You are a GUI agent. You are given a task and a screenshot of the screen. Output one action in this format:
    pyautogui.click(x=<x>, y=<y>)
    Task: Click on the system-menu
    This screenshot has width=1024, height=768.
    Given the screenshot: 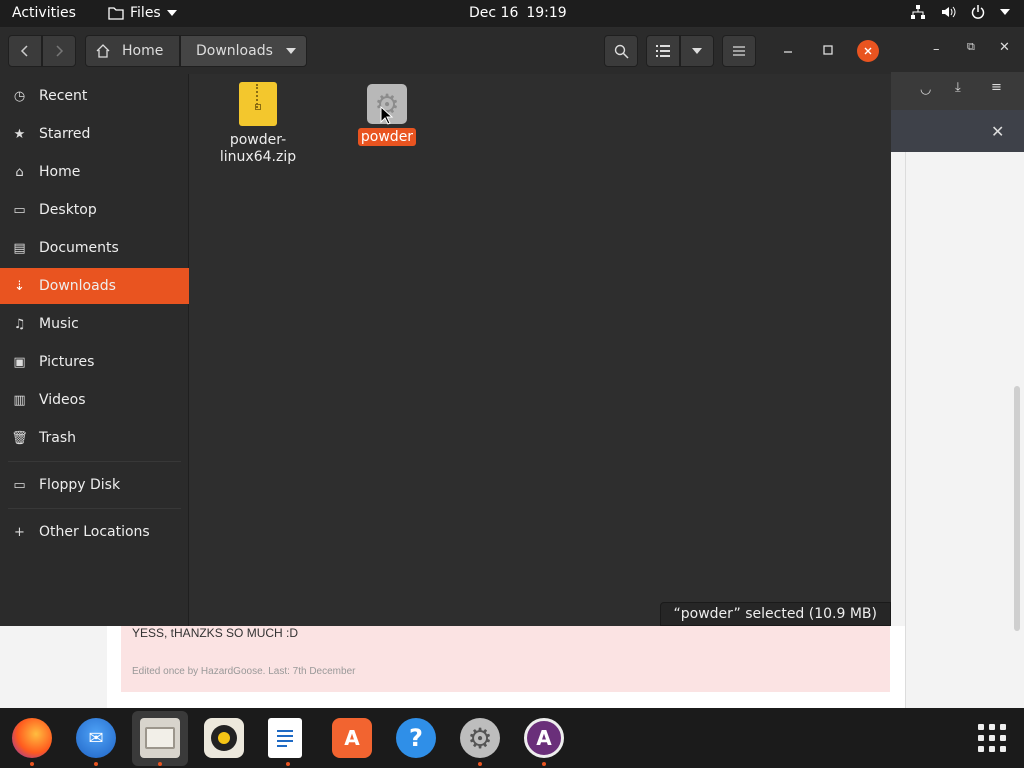 What is the action you would take?
    pyautogui.click(x=960, y=12)
    